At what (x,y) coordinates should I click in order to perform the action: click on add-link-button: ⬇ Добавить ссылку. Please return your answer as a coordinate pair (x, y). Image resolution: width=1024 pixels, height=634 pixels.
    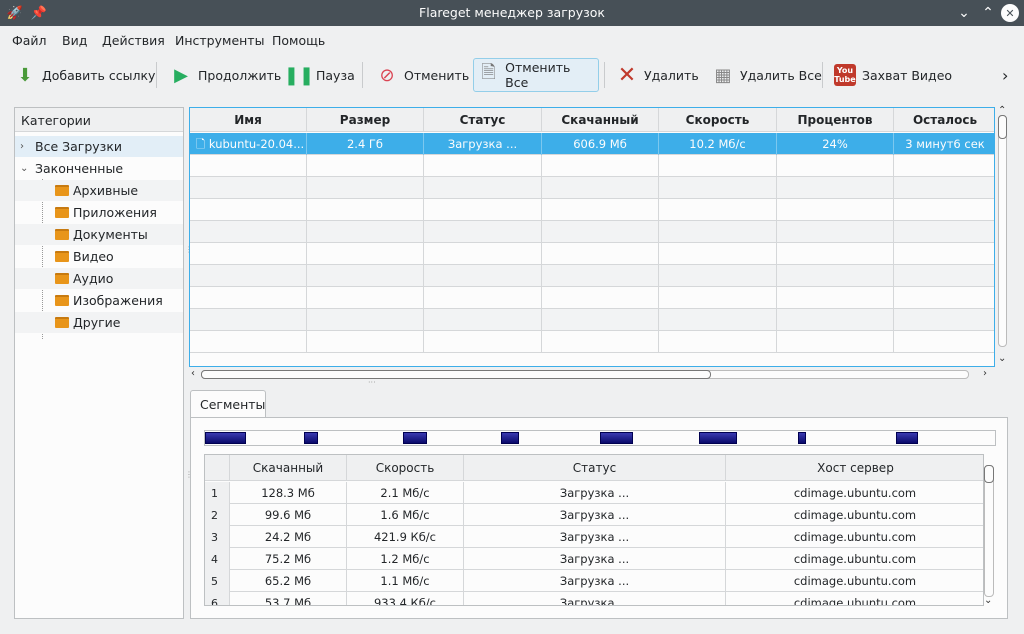
    Looking at the image, I should click on (84, 75).